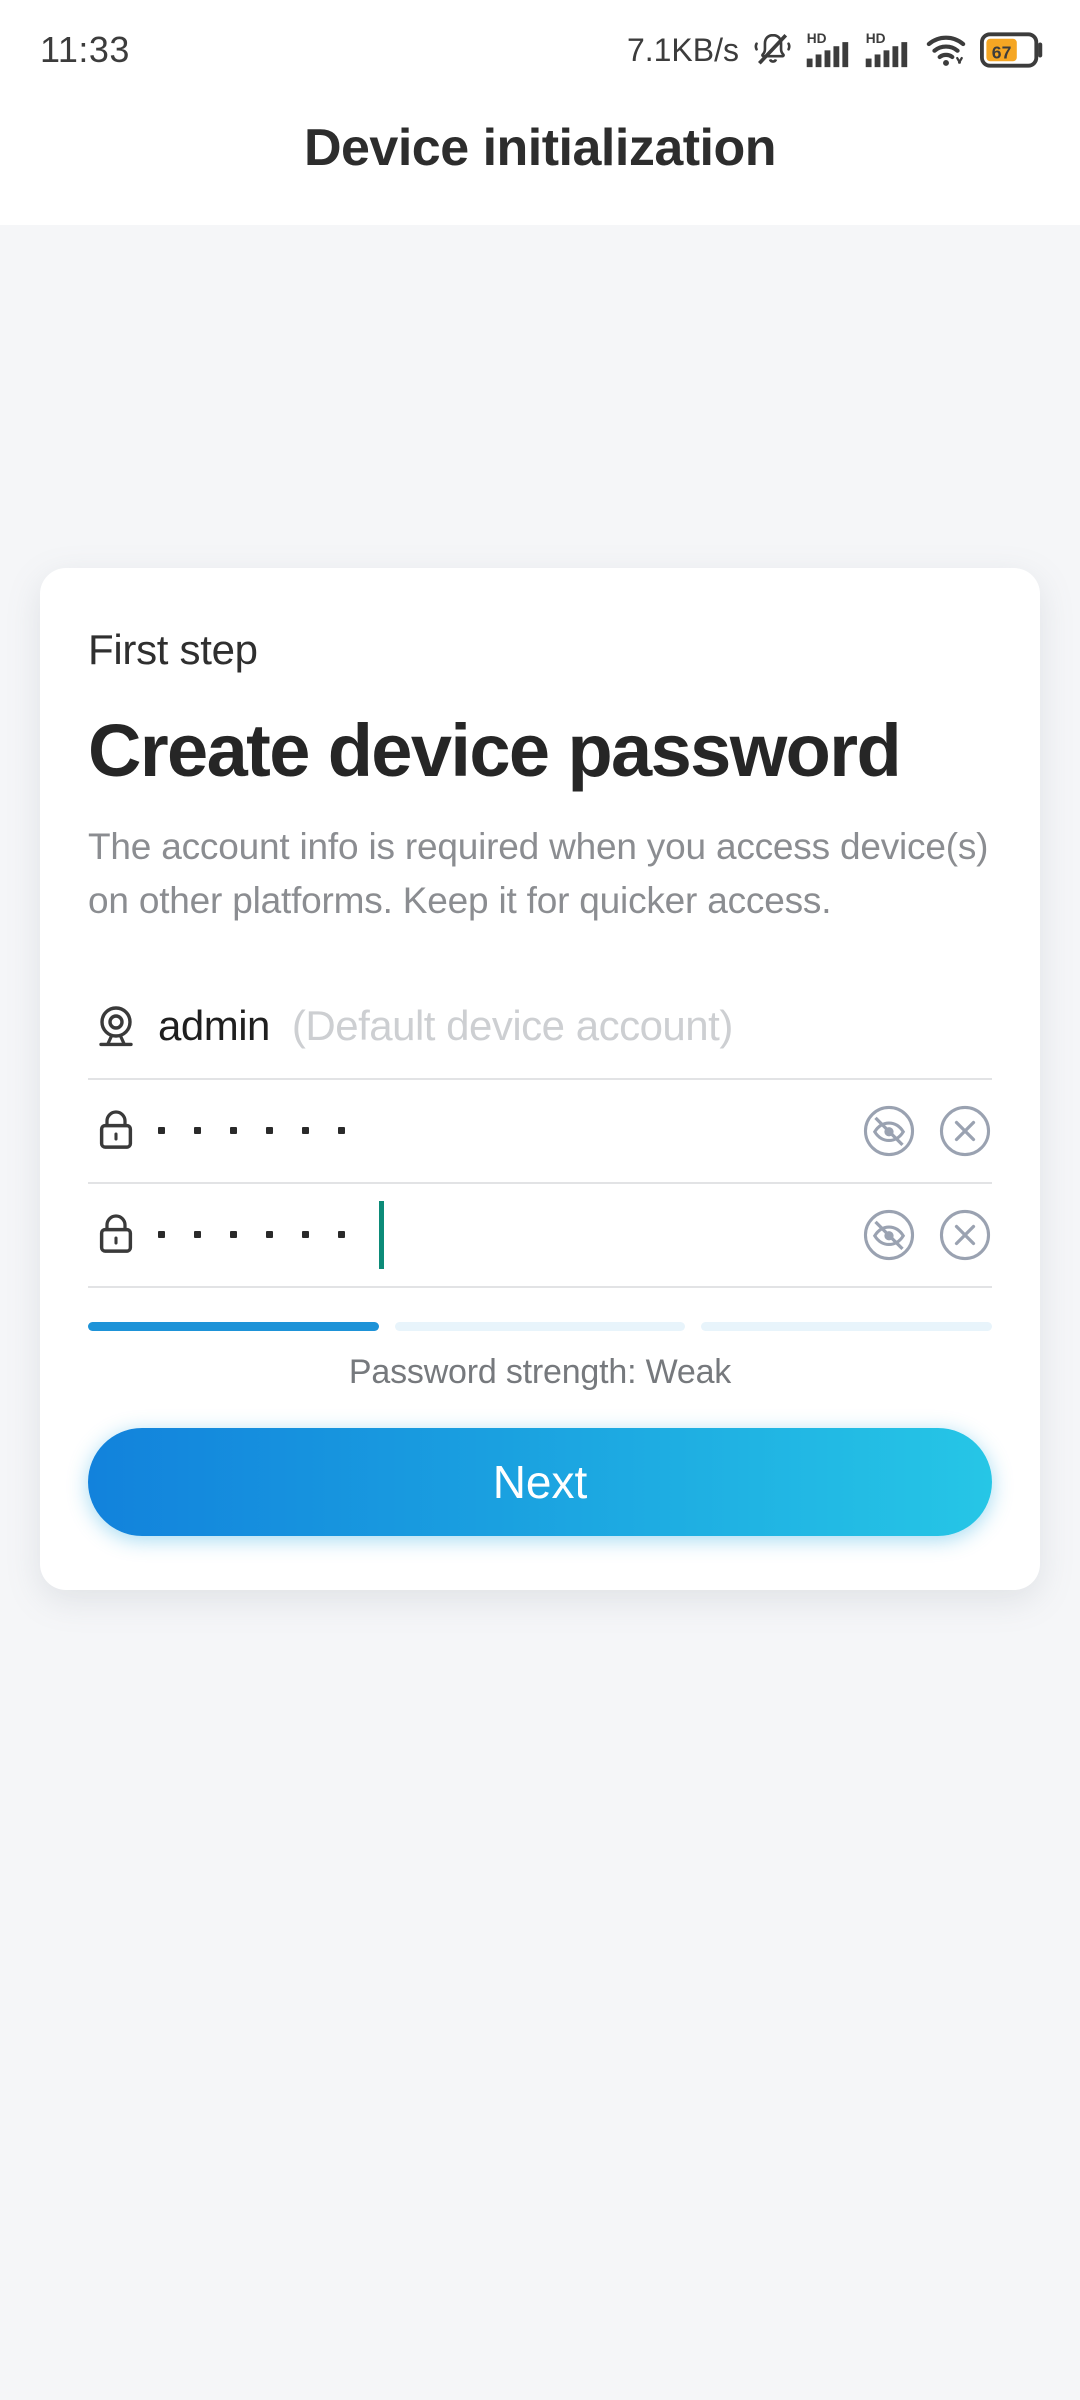  I want to click on camera-icon, so click(116, 1026).